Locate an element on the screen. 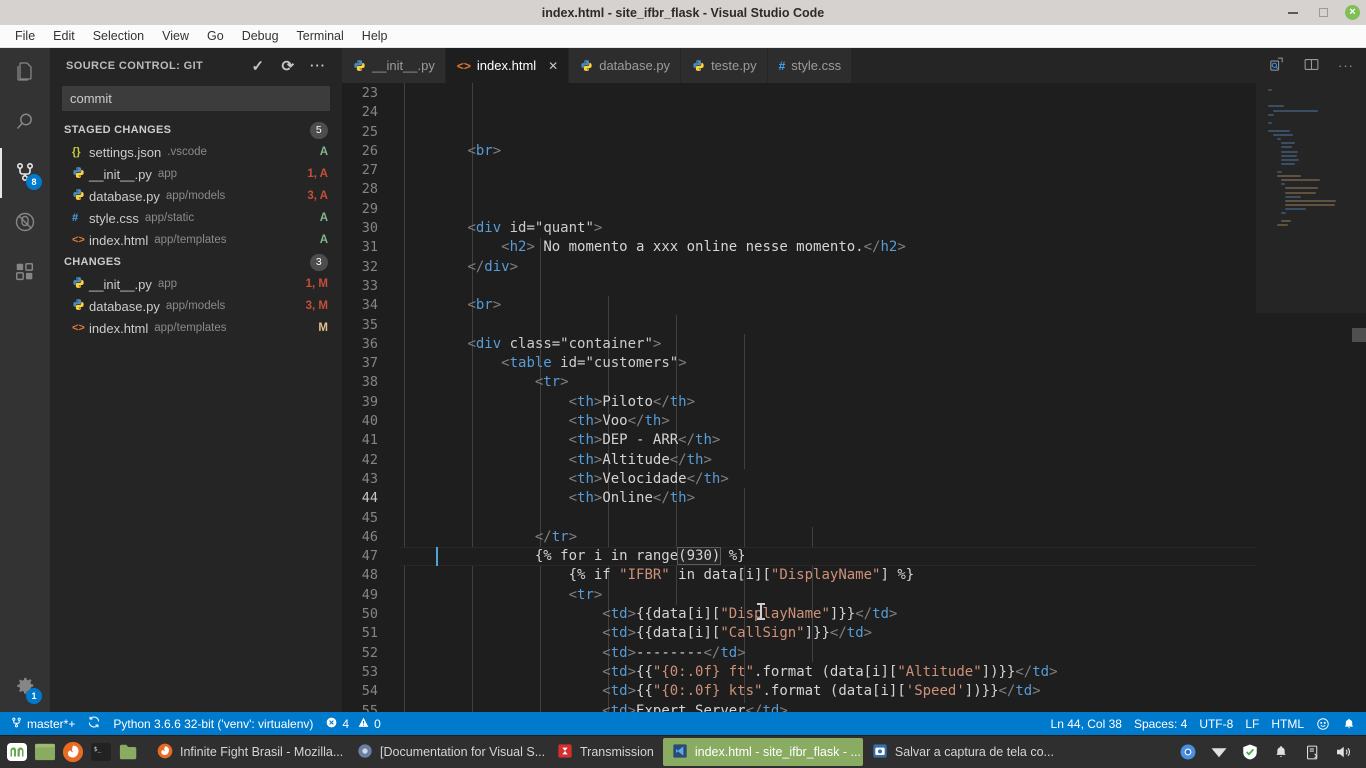  code-line: </tr> is located at coordinates (828, 537).